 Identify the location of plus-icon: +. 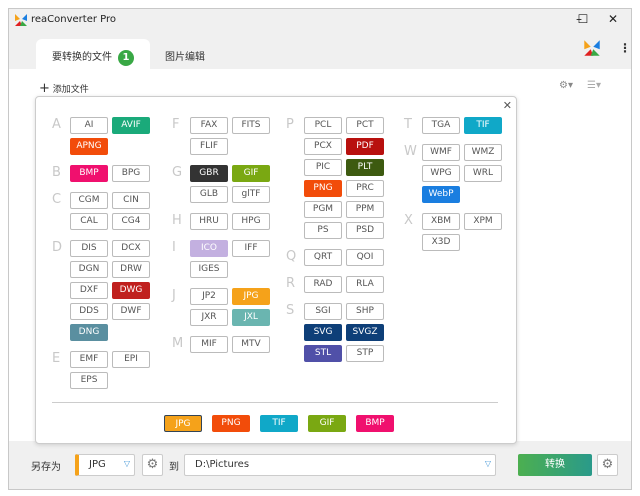
(44, 88).